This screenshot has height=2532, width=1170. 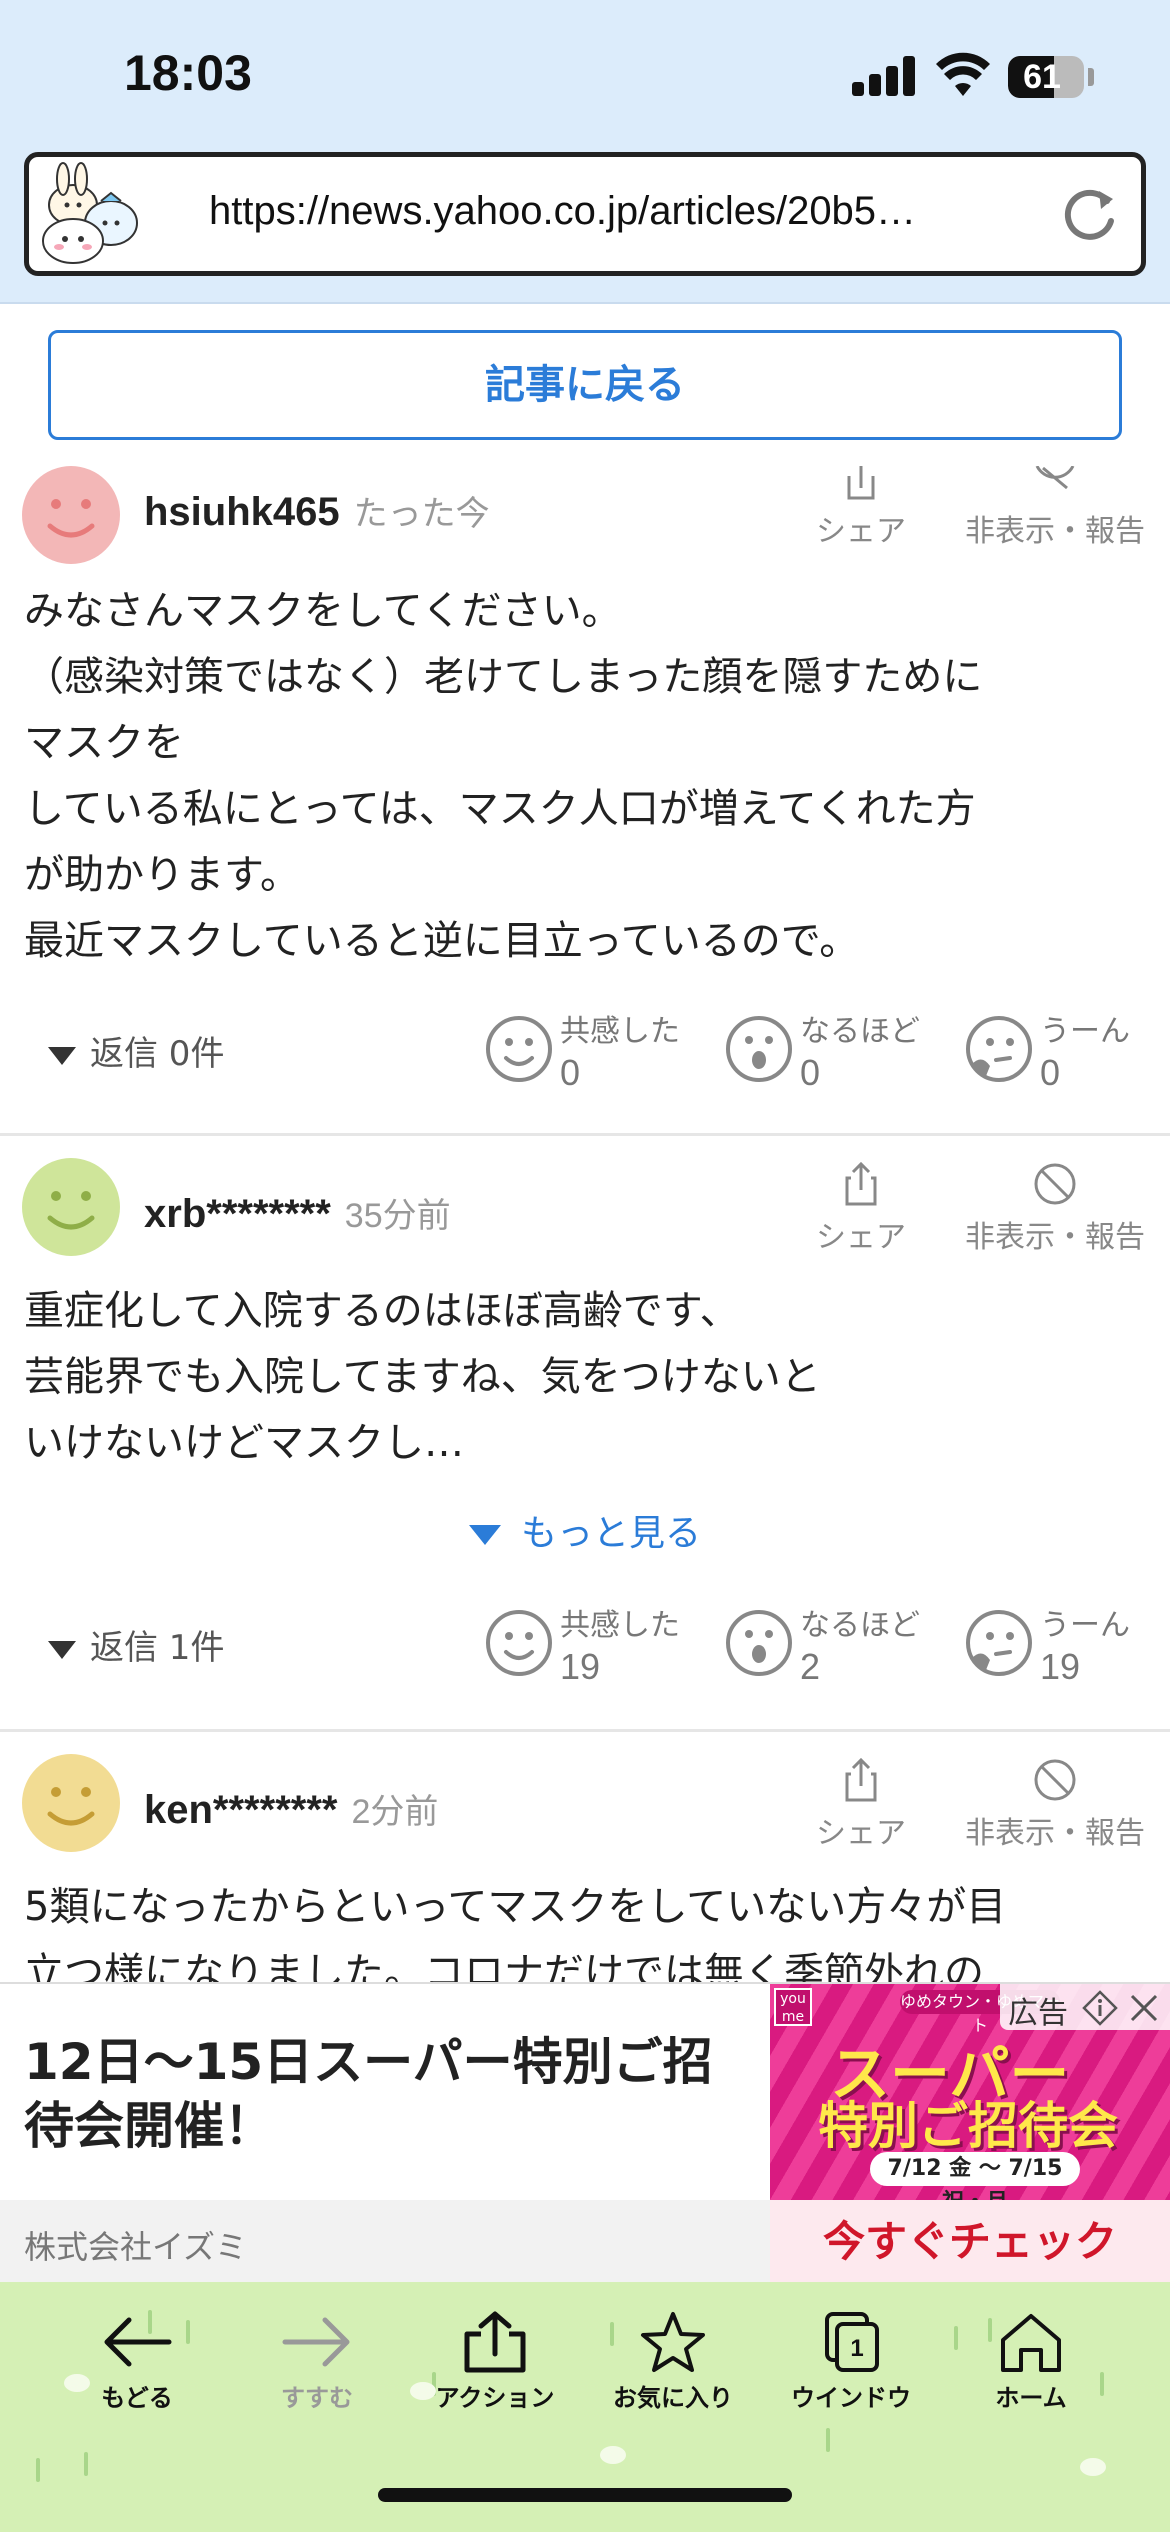 I want to click on toolbar-back-button: もどる, so click(x=137, y=2361).